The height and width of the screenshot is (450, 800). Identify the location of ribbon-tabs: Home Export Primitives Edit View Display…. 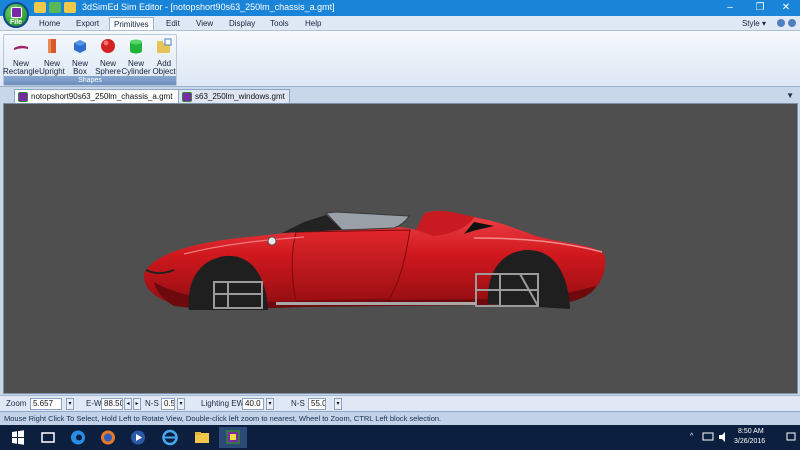
(400, 23).